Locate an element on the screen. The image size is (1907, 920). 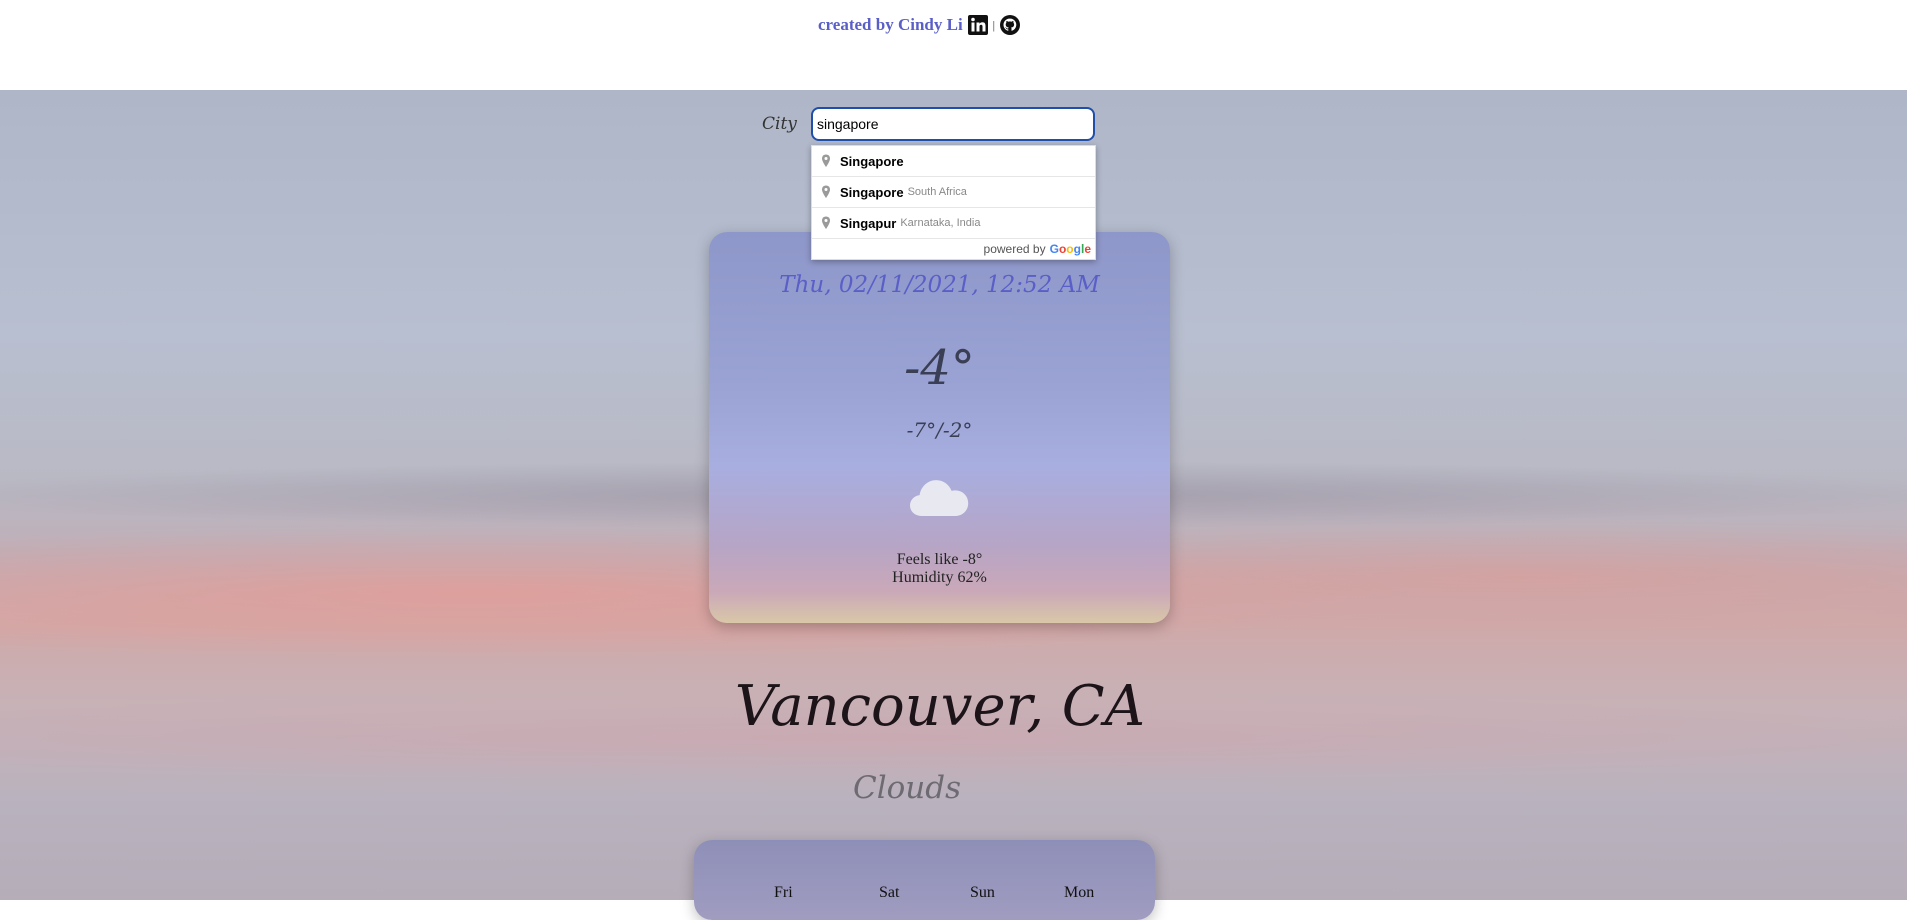
humidity-text: Humidity 62% is located at coordinates (939, 577).